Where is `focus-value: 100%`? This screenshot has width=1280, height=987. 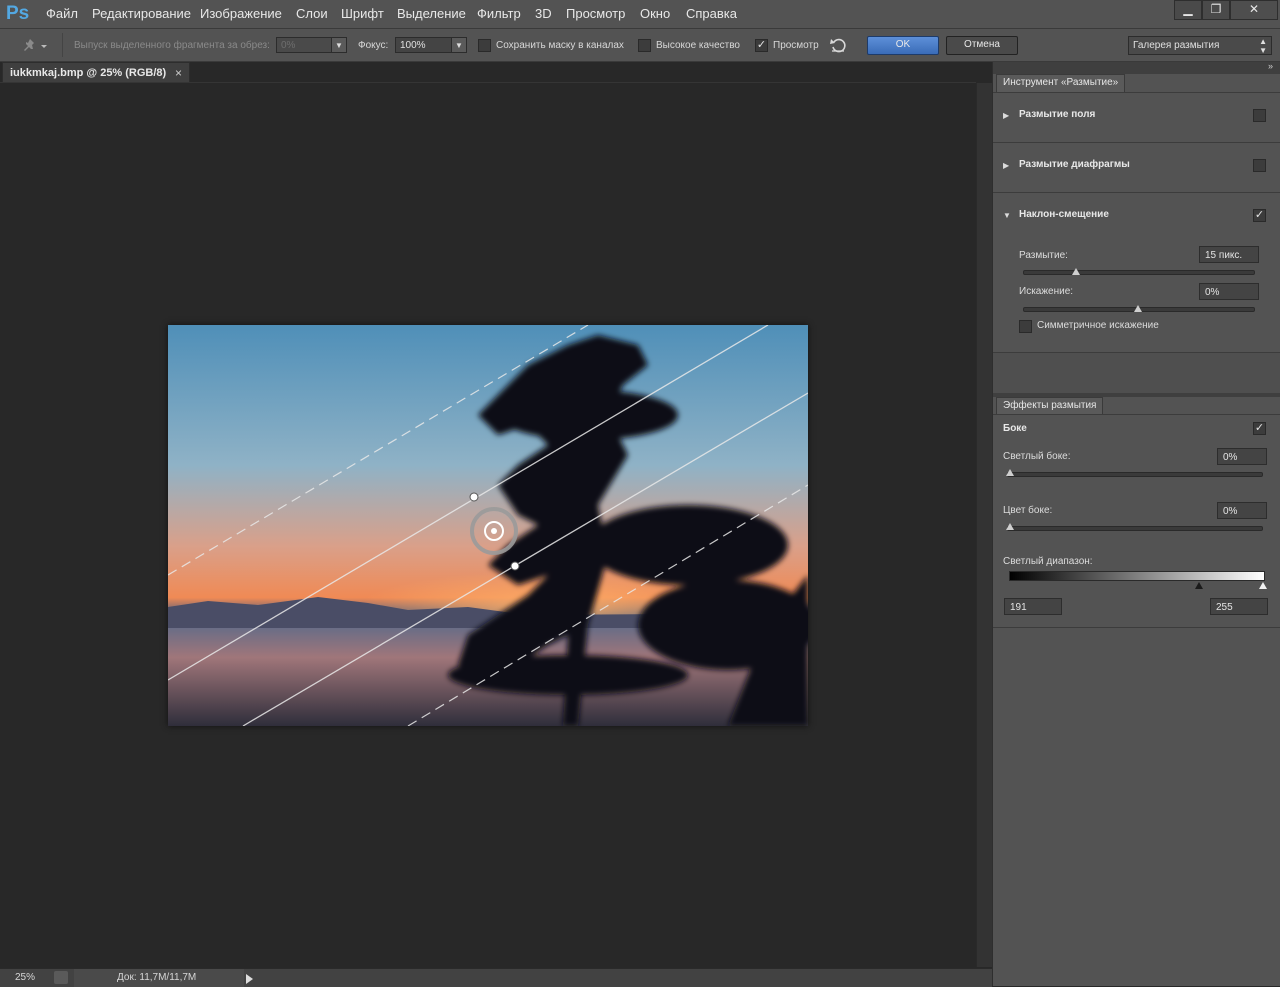
focus-value: 100% is located at coordinates (413, 45).